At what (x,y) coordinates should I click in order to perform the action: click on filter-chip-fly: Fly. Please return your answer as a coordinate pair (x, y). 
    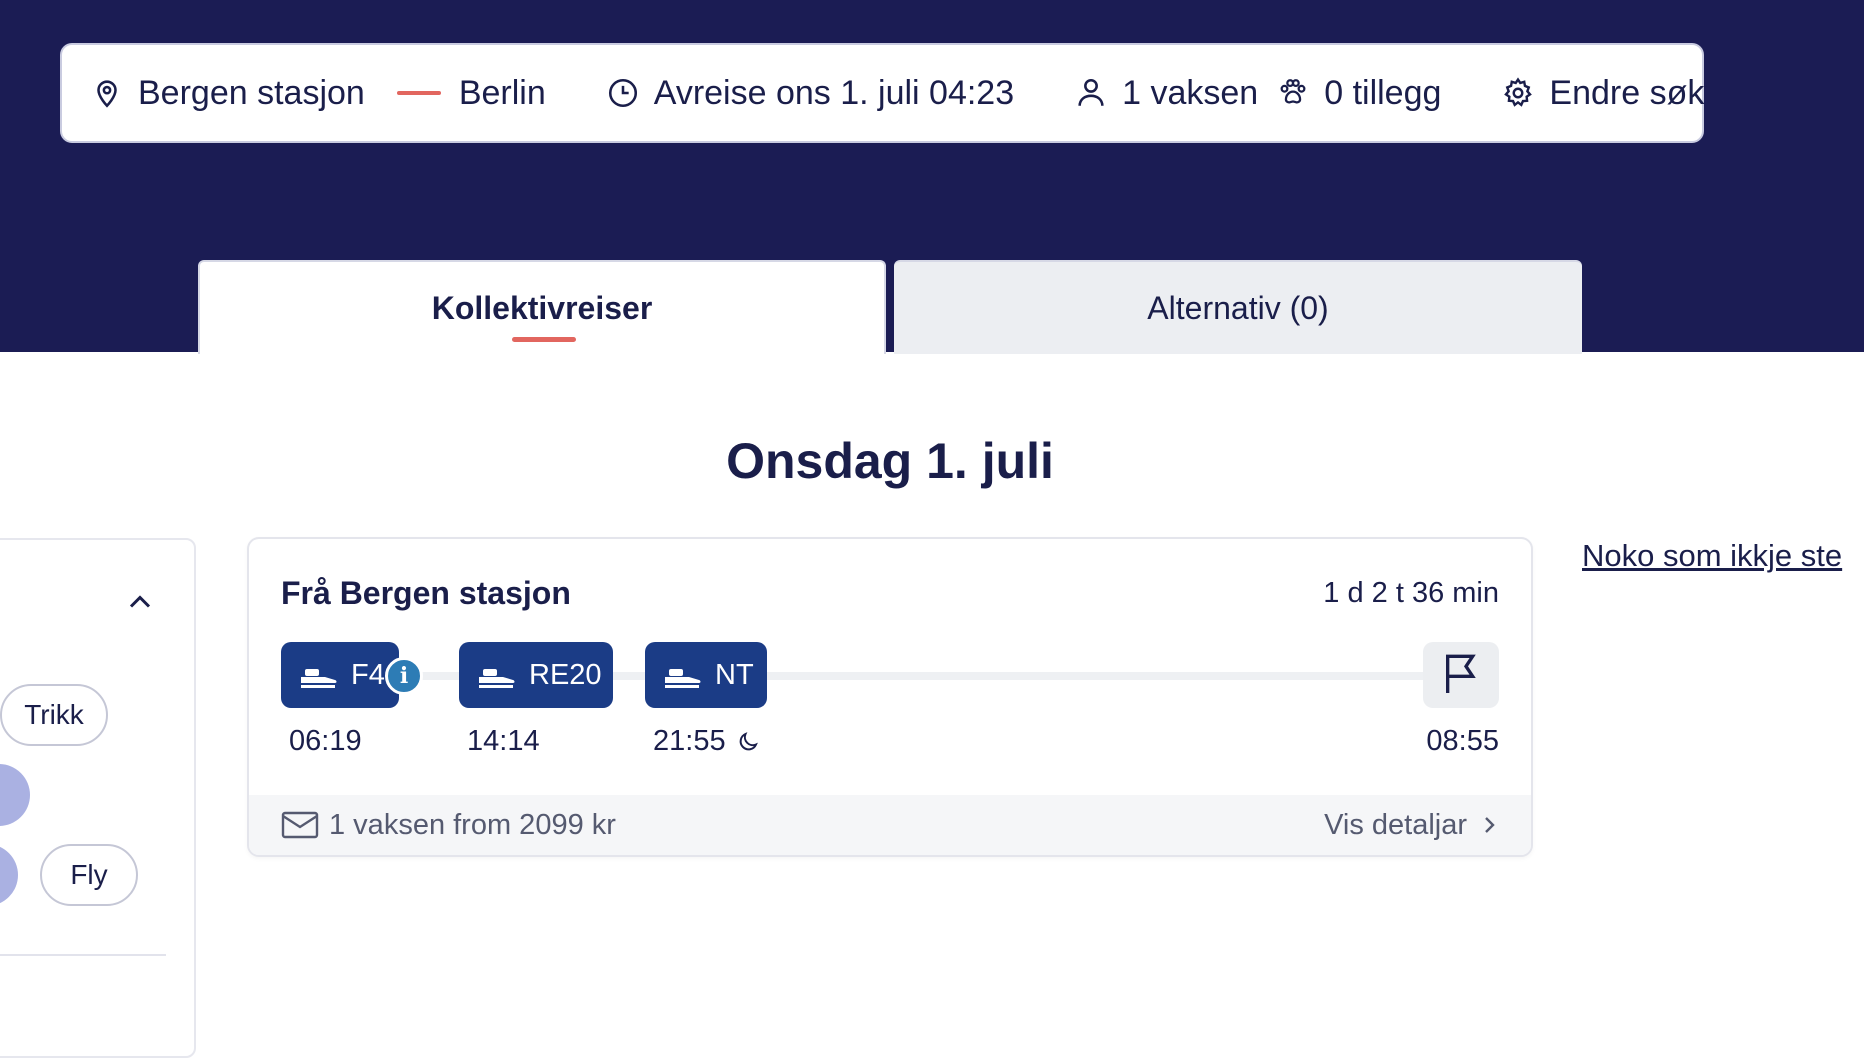
    Looking at the image, I should click on (89, 875).